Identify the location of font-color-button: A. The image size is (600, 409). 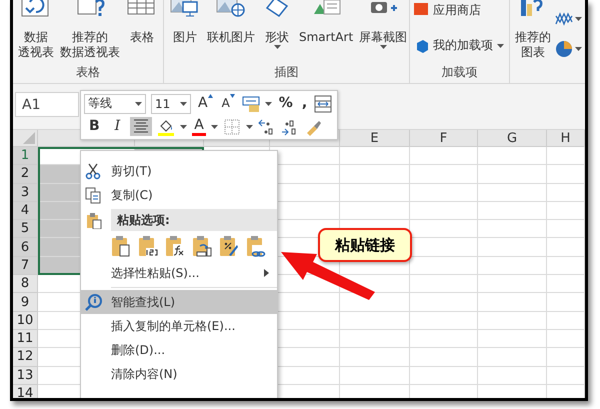
(199, 126).